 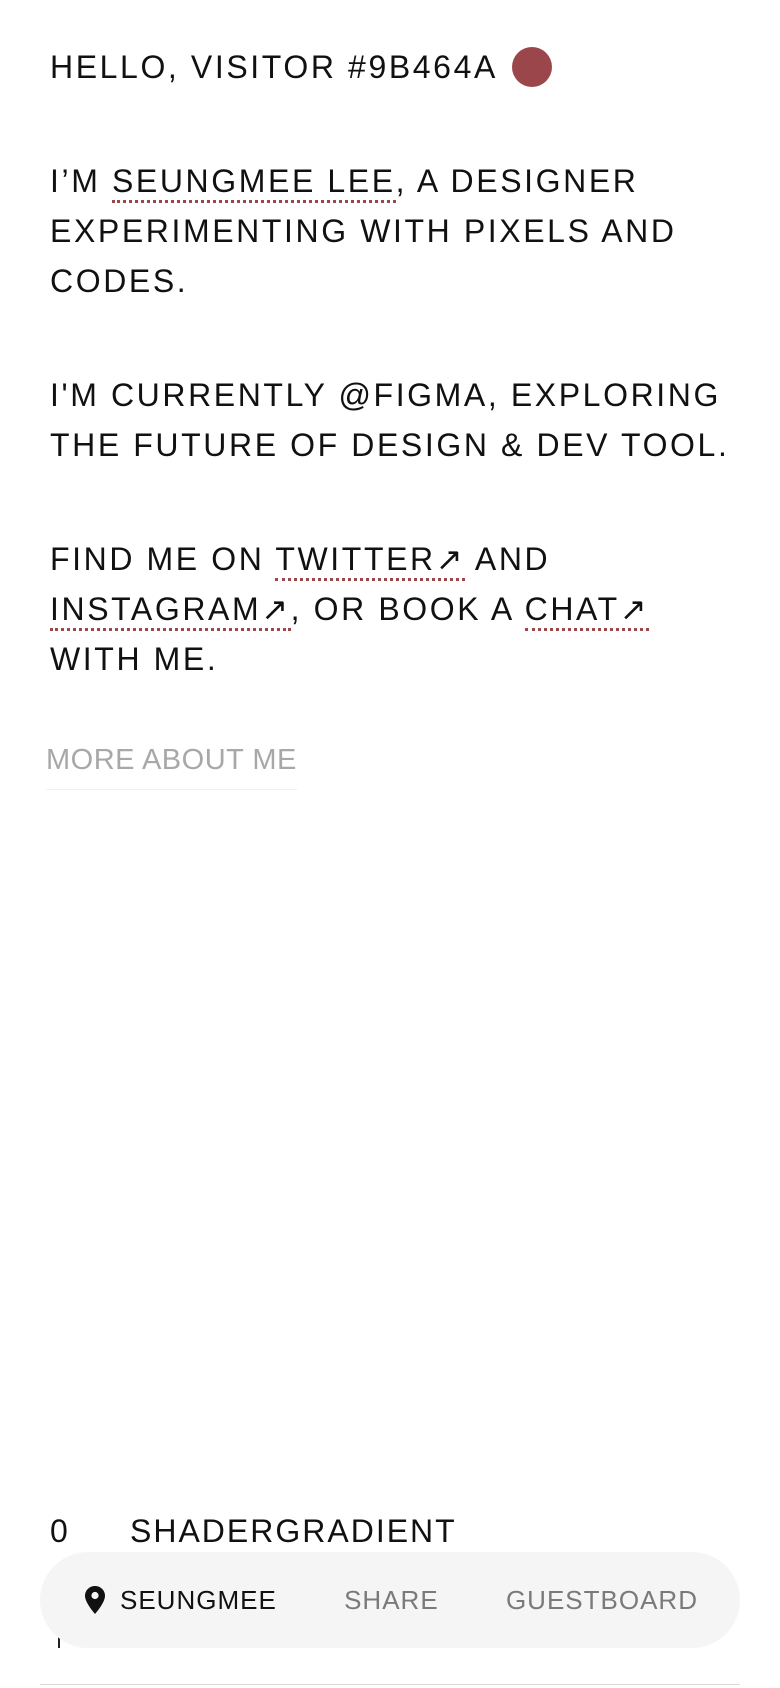 I want to click on chat-link: CHAT↗, so click(x=587, y=611).